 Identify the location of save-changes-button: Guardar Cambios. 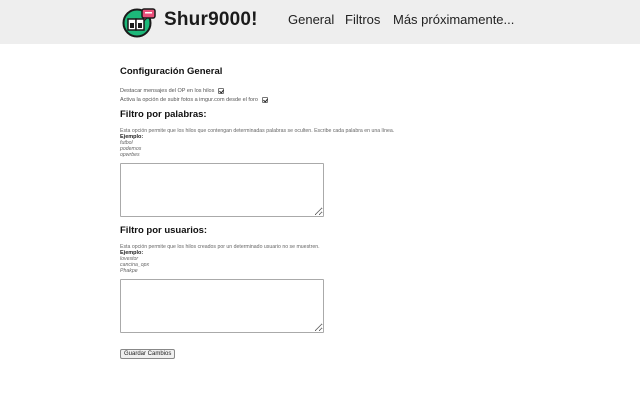
(148, 354).